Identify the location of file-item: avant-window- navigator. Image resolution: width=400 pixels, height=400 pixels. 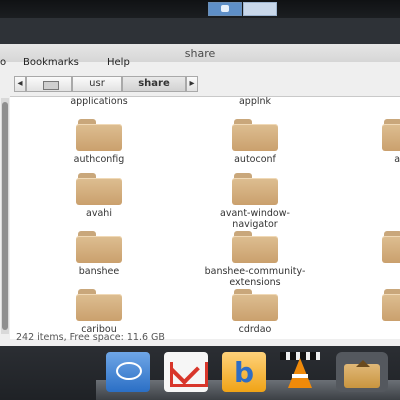
(255, 201).